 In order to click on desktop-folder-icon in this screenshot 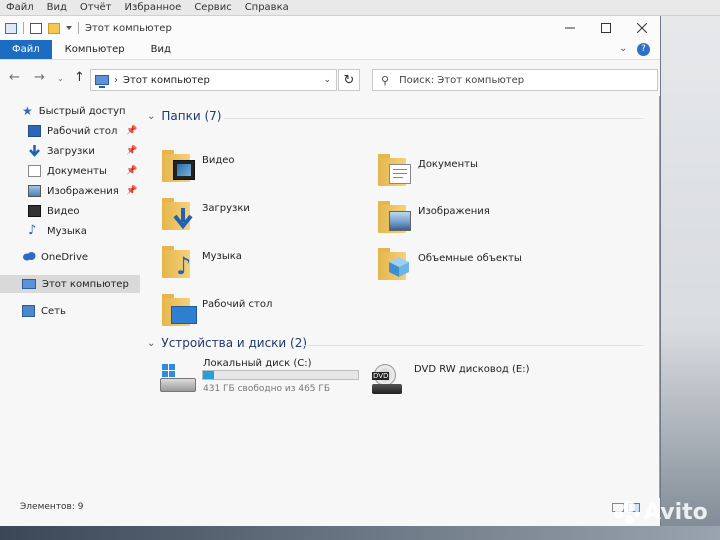, I will do `click(179, 309)`.